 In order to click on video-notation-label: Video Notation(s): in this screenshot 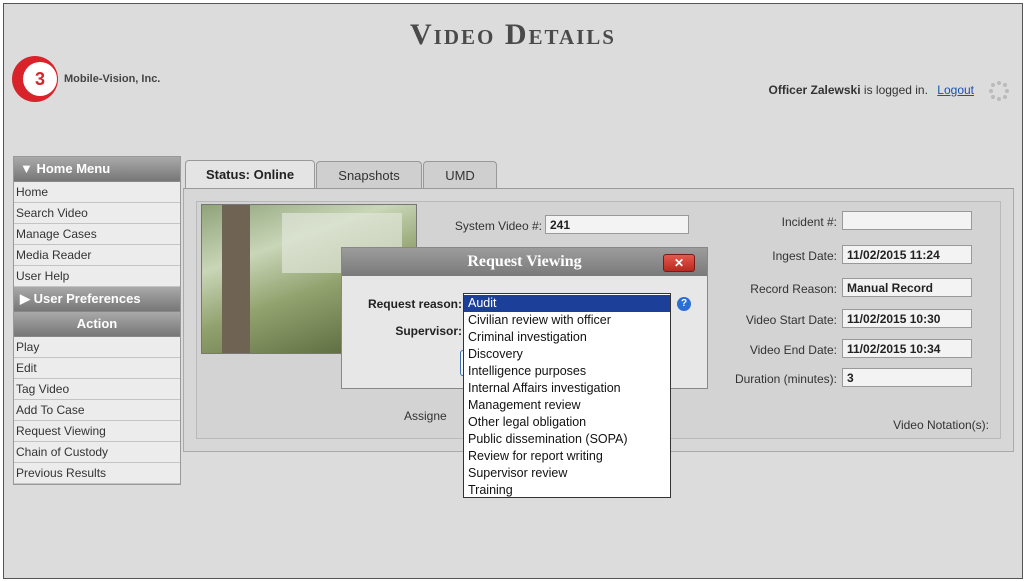, I will do `click(941, 425)`.